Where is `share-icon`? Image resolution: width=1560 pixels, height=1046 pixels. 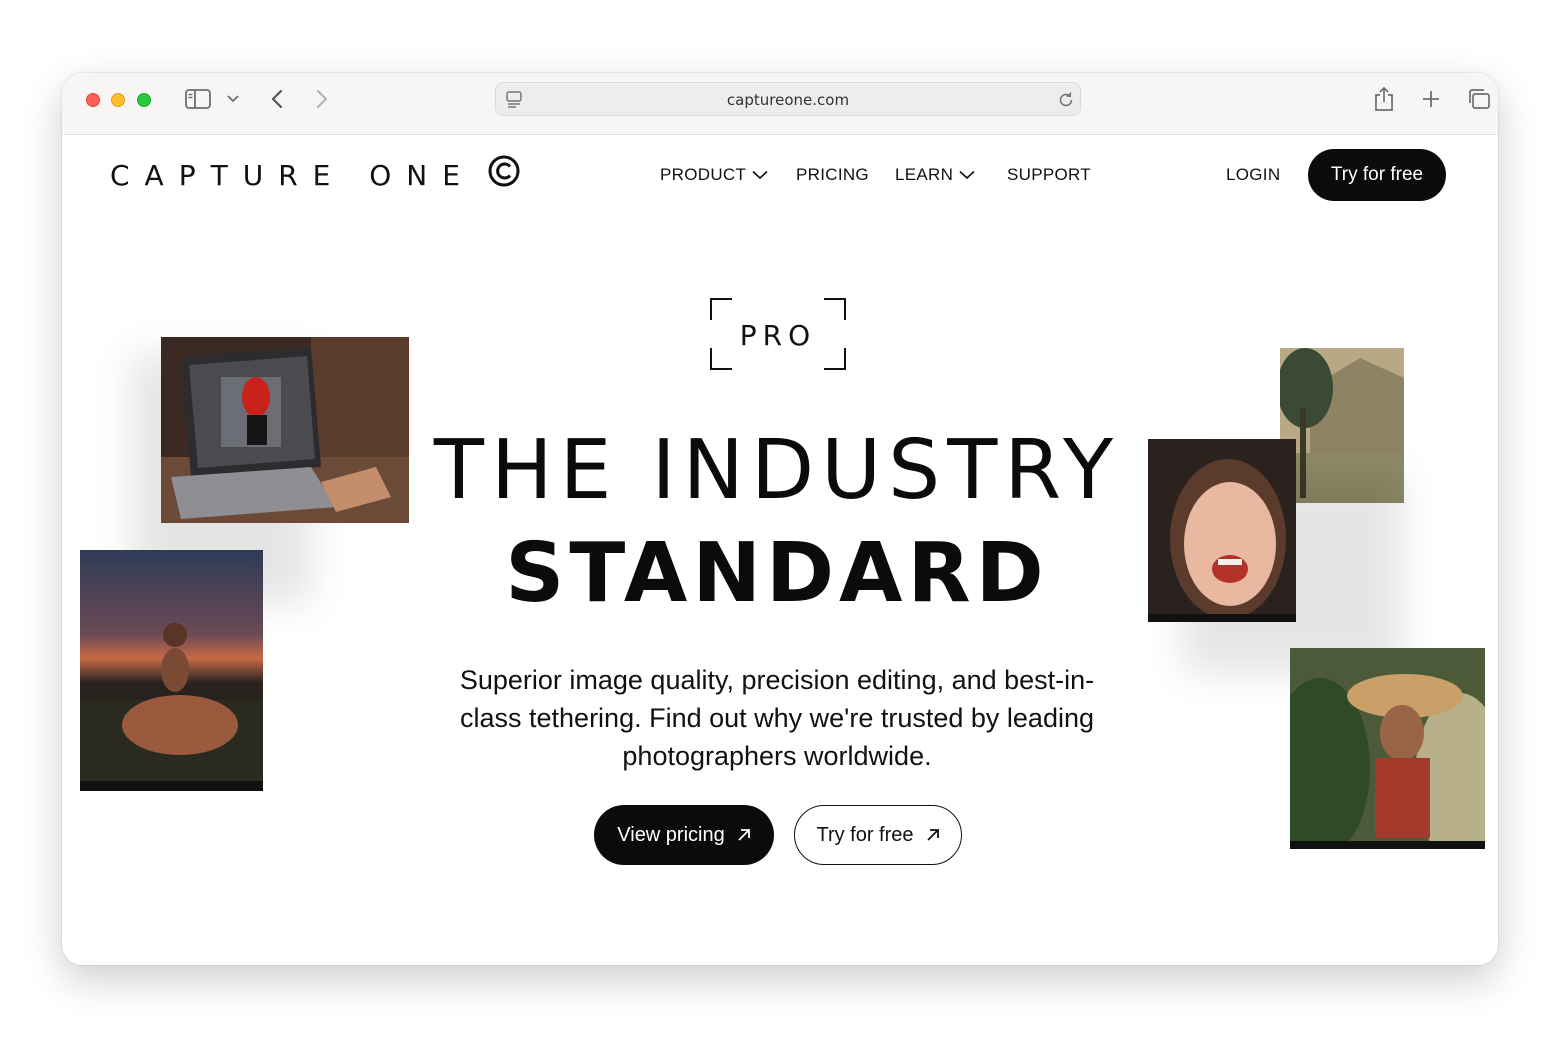 share-icon is located at coordinates (1384, 99).